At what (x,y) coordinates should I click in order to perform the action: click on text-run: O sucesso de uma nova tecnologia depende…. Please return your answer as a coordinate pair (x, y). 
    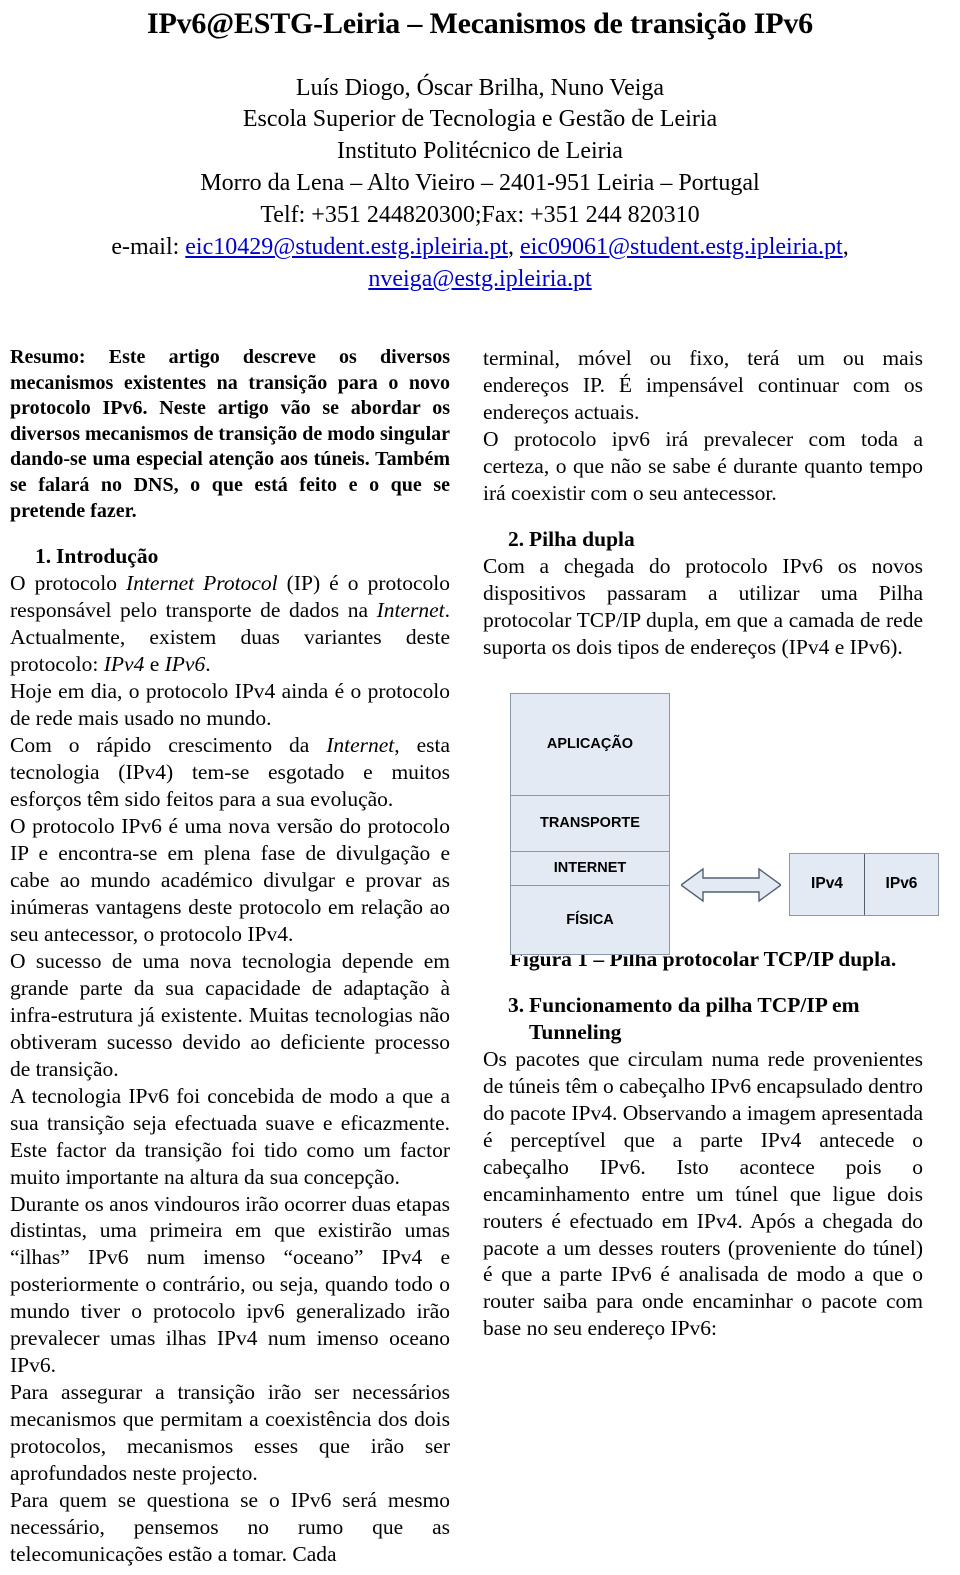
    Looking at the image, I should click on (230, 1014).